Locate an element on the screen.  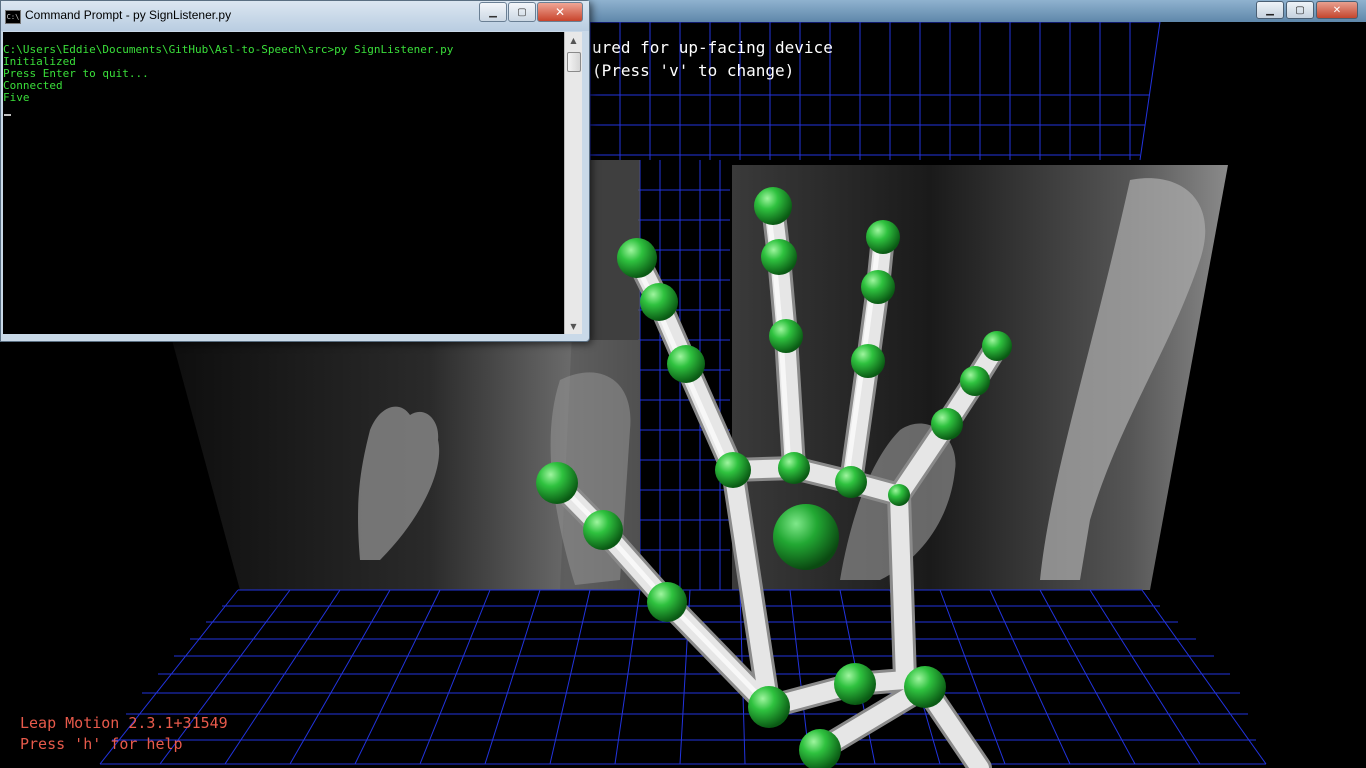
scroll-up-arrow-icon: ▲ is located at coordinates (573, 40).